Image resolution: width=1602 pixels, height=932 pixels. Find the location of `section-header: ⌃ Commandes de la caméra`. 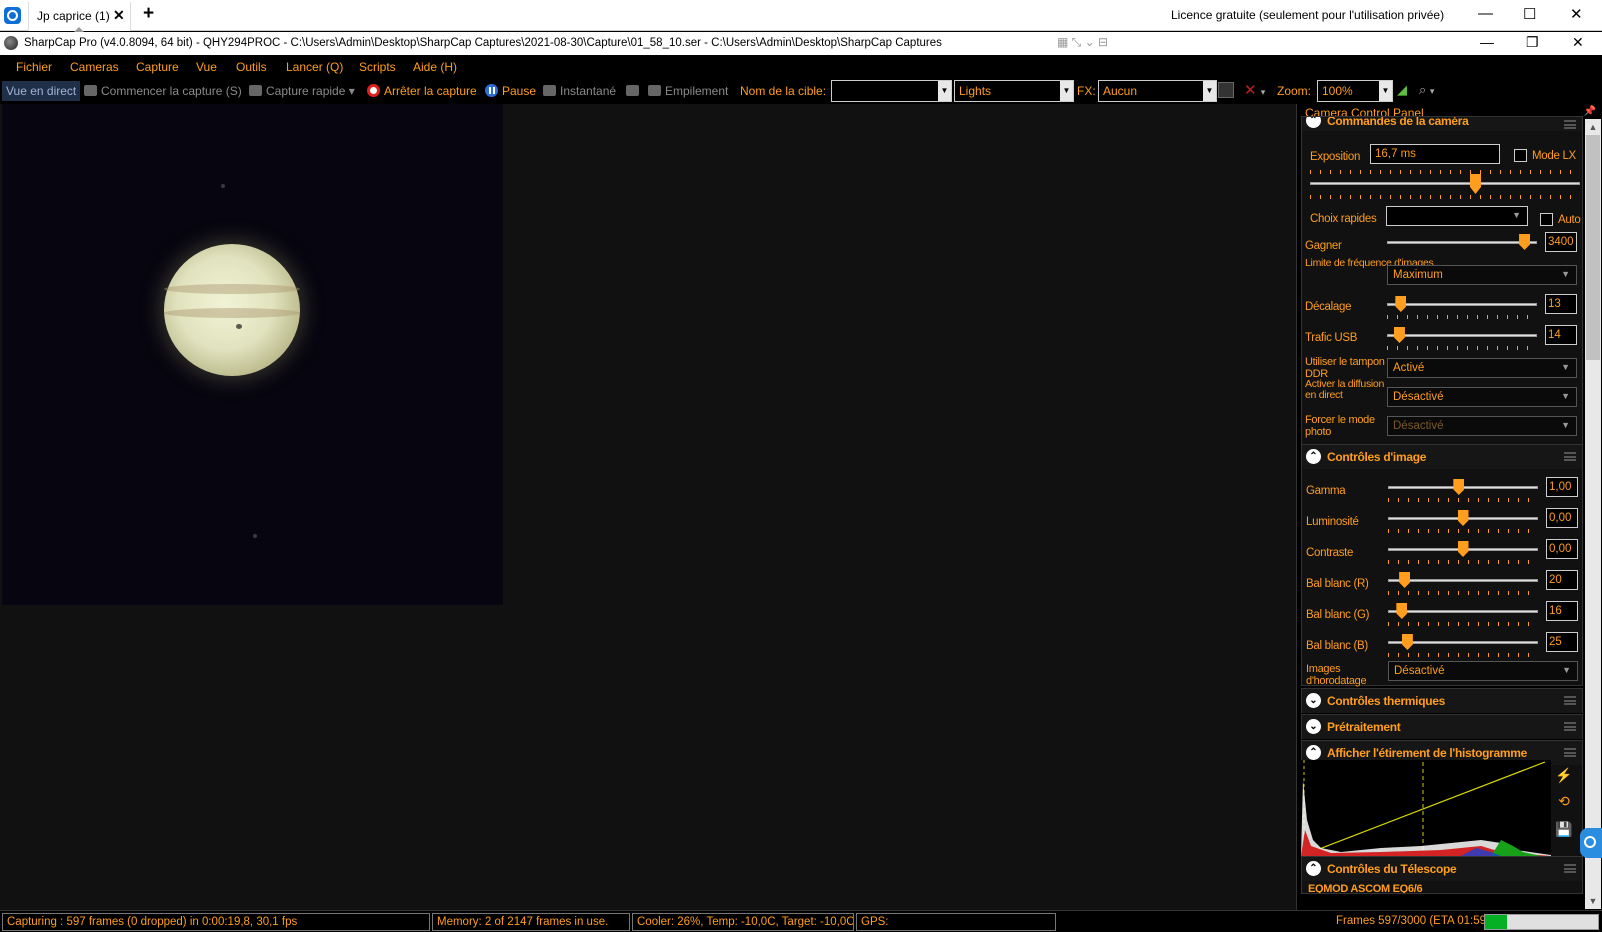

section-header: ⌃ Commandes de la caméra is located at coordinates (1442, 124).